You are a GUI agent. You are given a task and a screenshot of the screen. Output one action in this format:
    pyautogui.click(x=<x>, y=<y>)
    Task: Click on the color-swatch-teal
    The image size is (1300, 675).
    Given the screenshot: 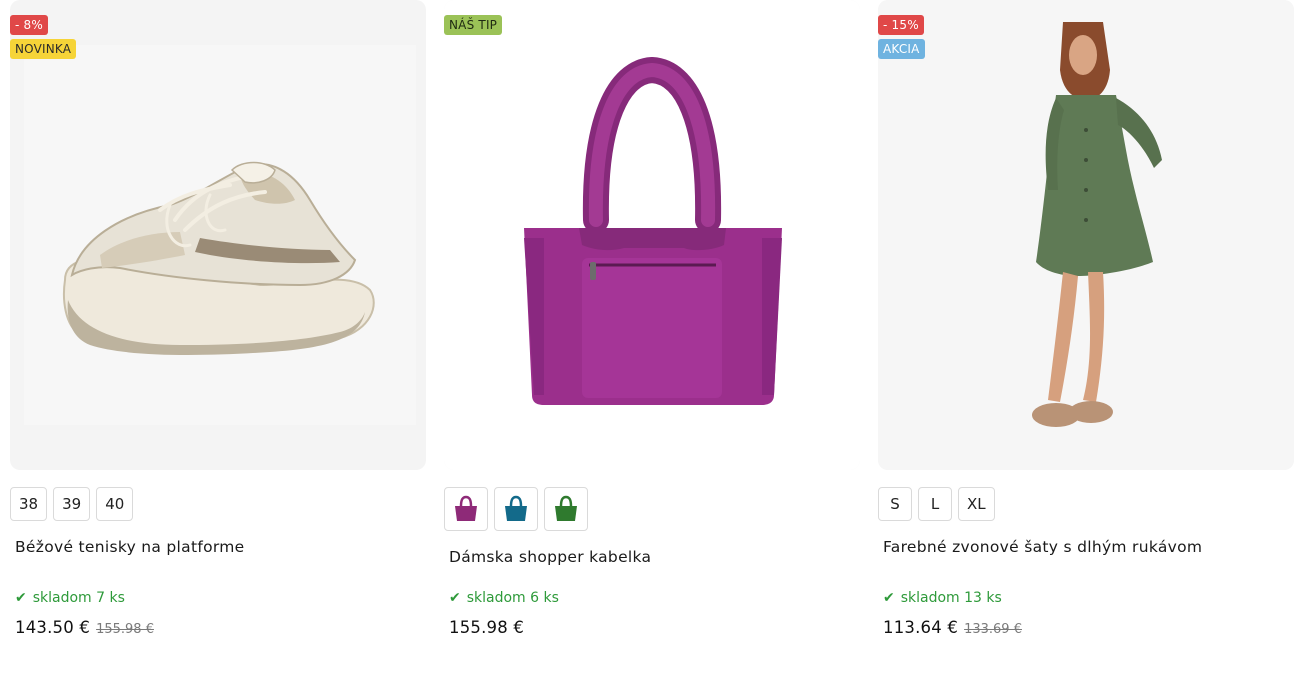 What is the action you would take?
    pyautogui.click(x=516, y=509)
    